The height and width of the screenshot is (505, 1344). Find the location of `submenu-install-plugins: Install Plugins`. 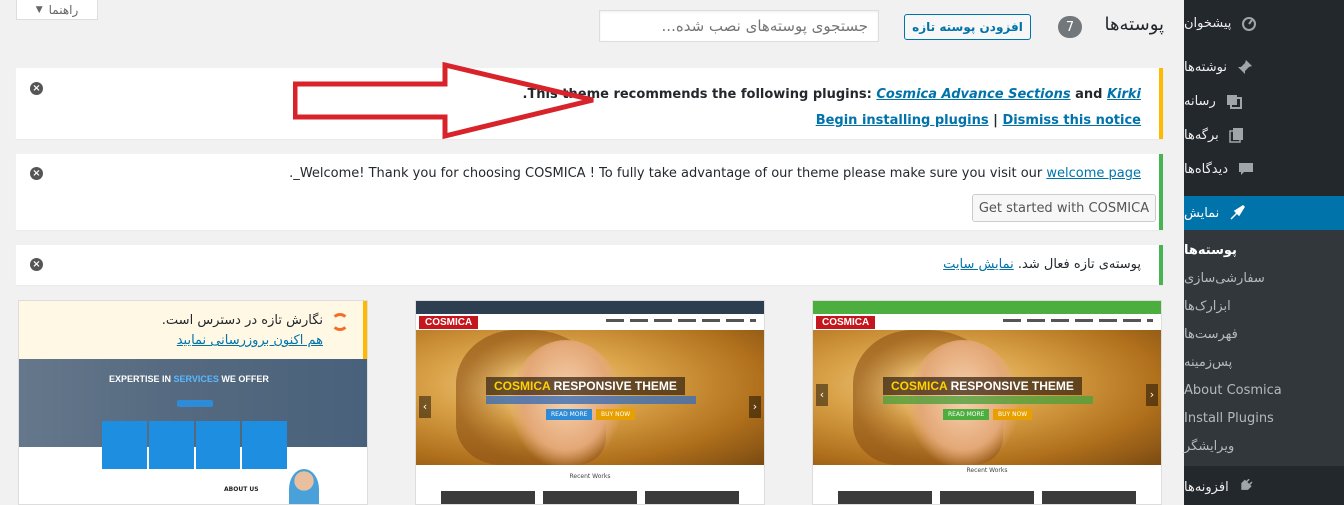

submenu-install-plugins: Install Plugins is located at coordinates (1264, 418).